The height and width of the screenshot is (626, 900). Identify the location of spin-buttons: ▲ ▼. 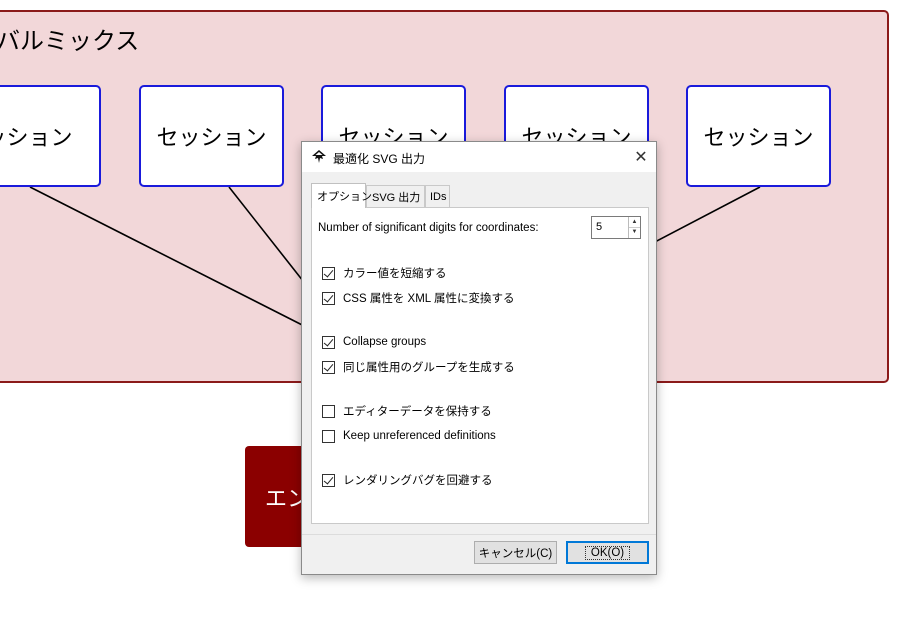
(634, 227).